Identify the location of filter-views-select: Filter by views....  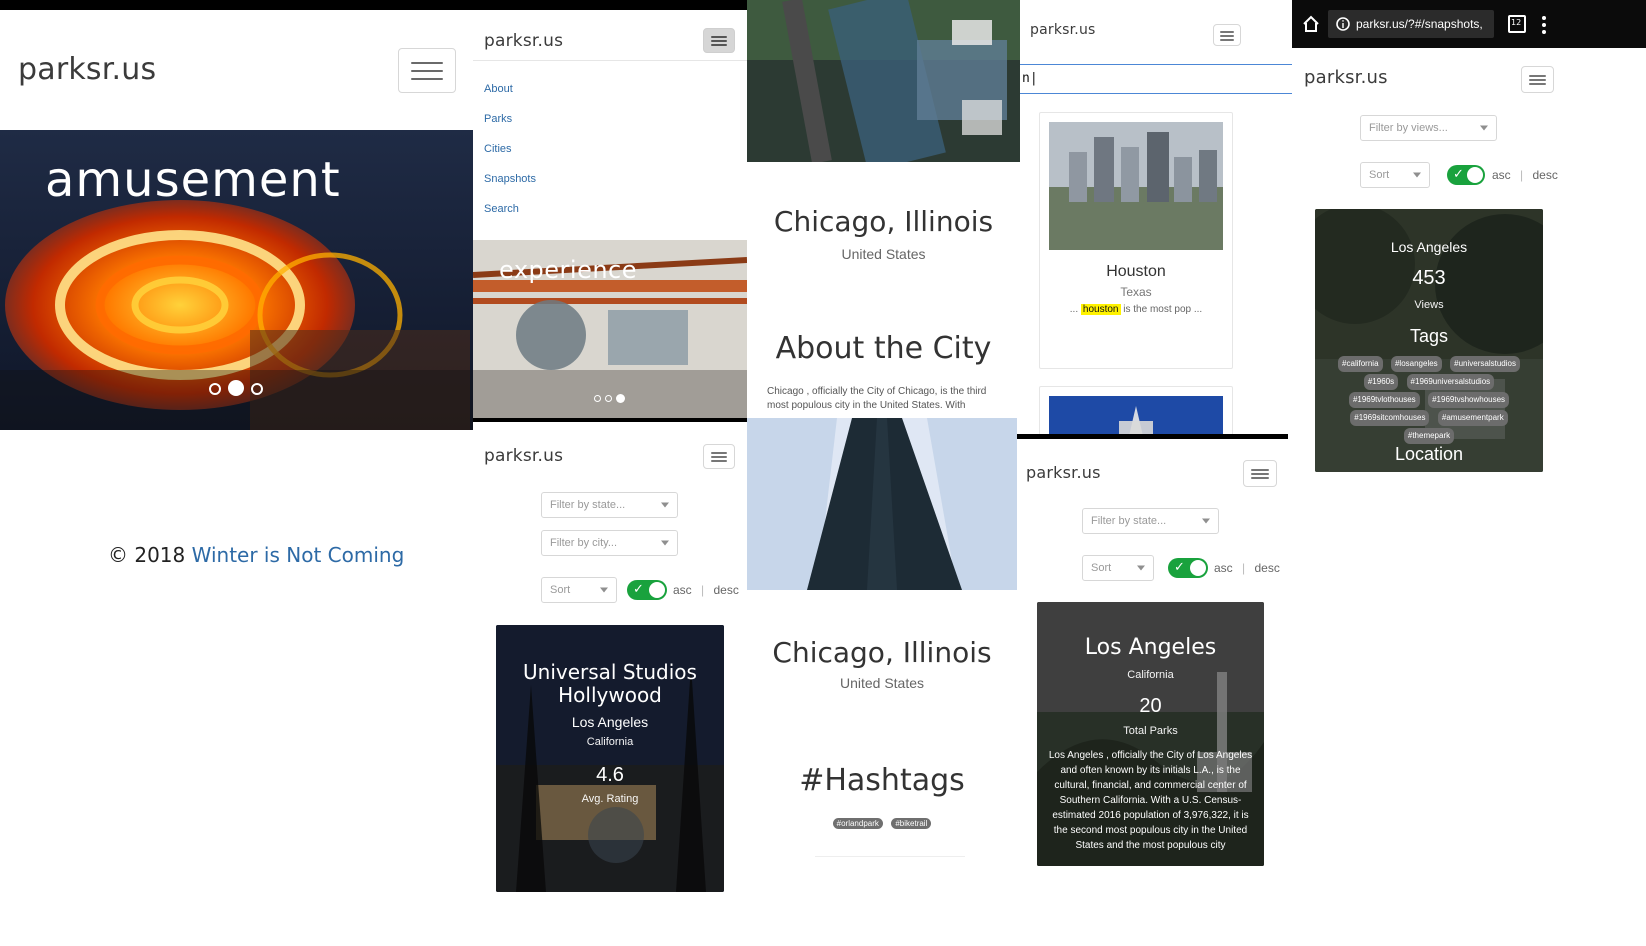
(1428, 128).